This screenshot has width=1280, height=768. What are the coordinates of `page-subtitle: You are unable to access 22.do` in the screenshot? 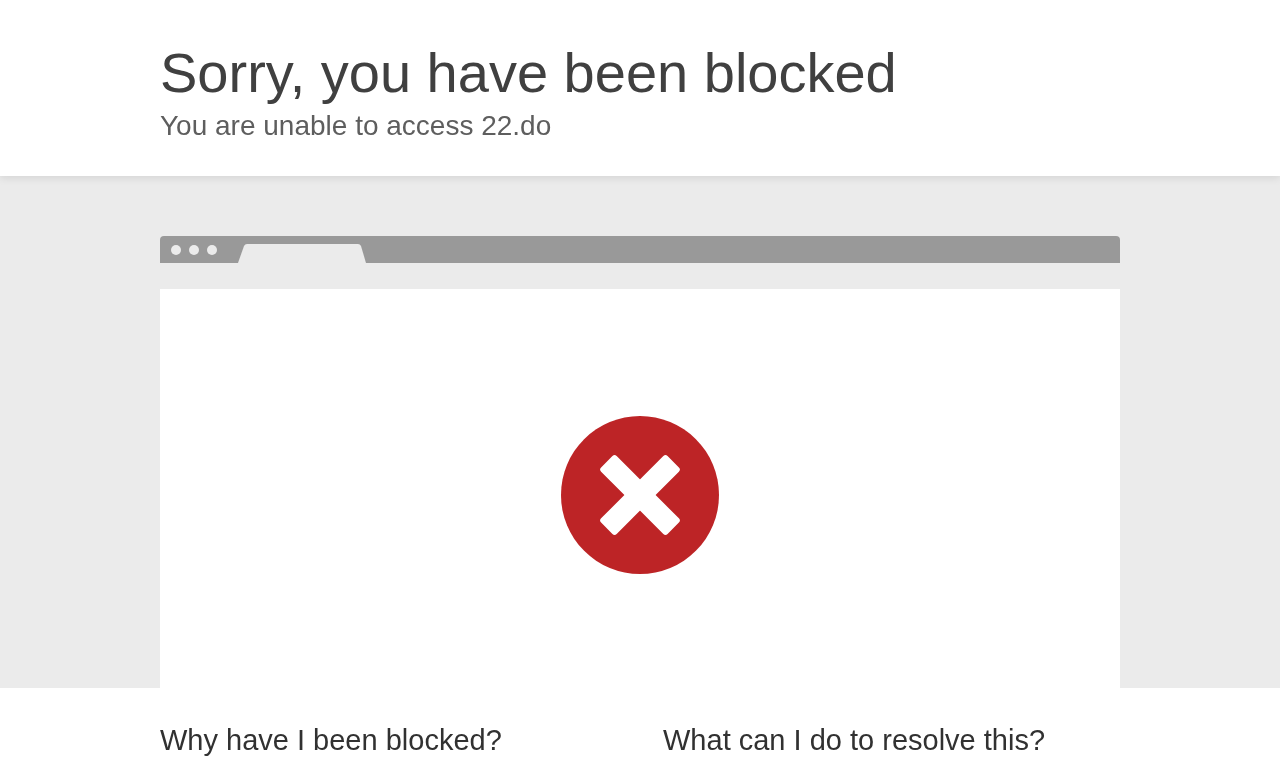 It's located at (356, 126).